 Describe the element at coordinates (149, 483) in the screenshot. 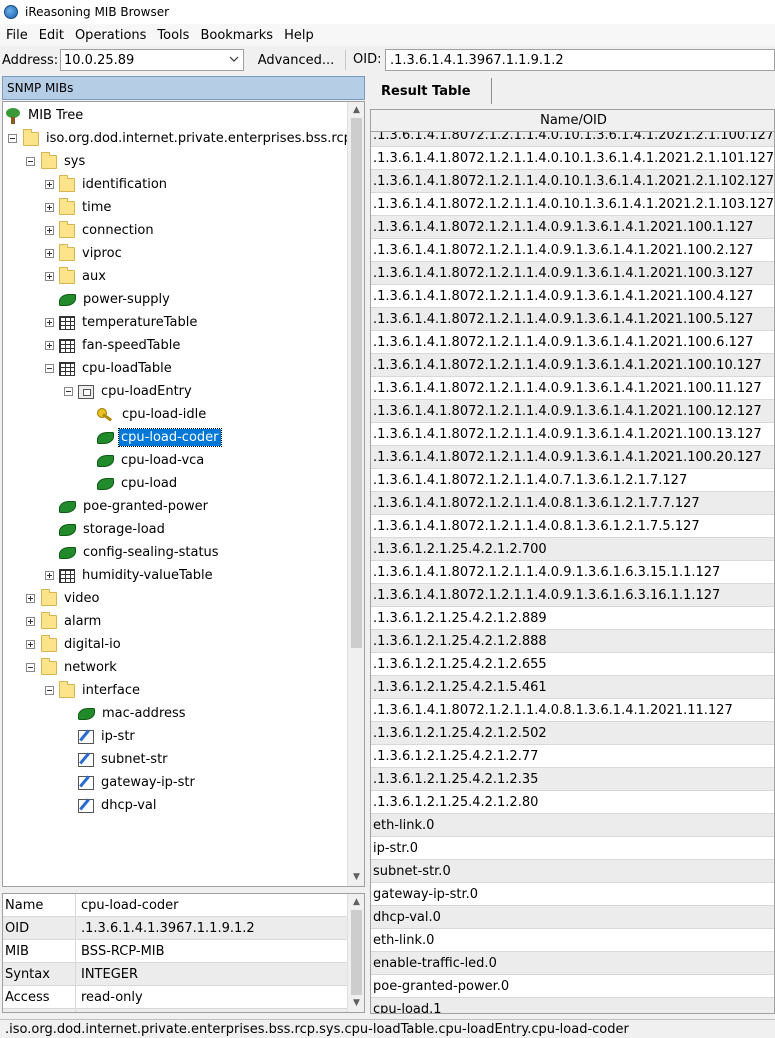

I see `tree-node-label: cpu-load` at that location.